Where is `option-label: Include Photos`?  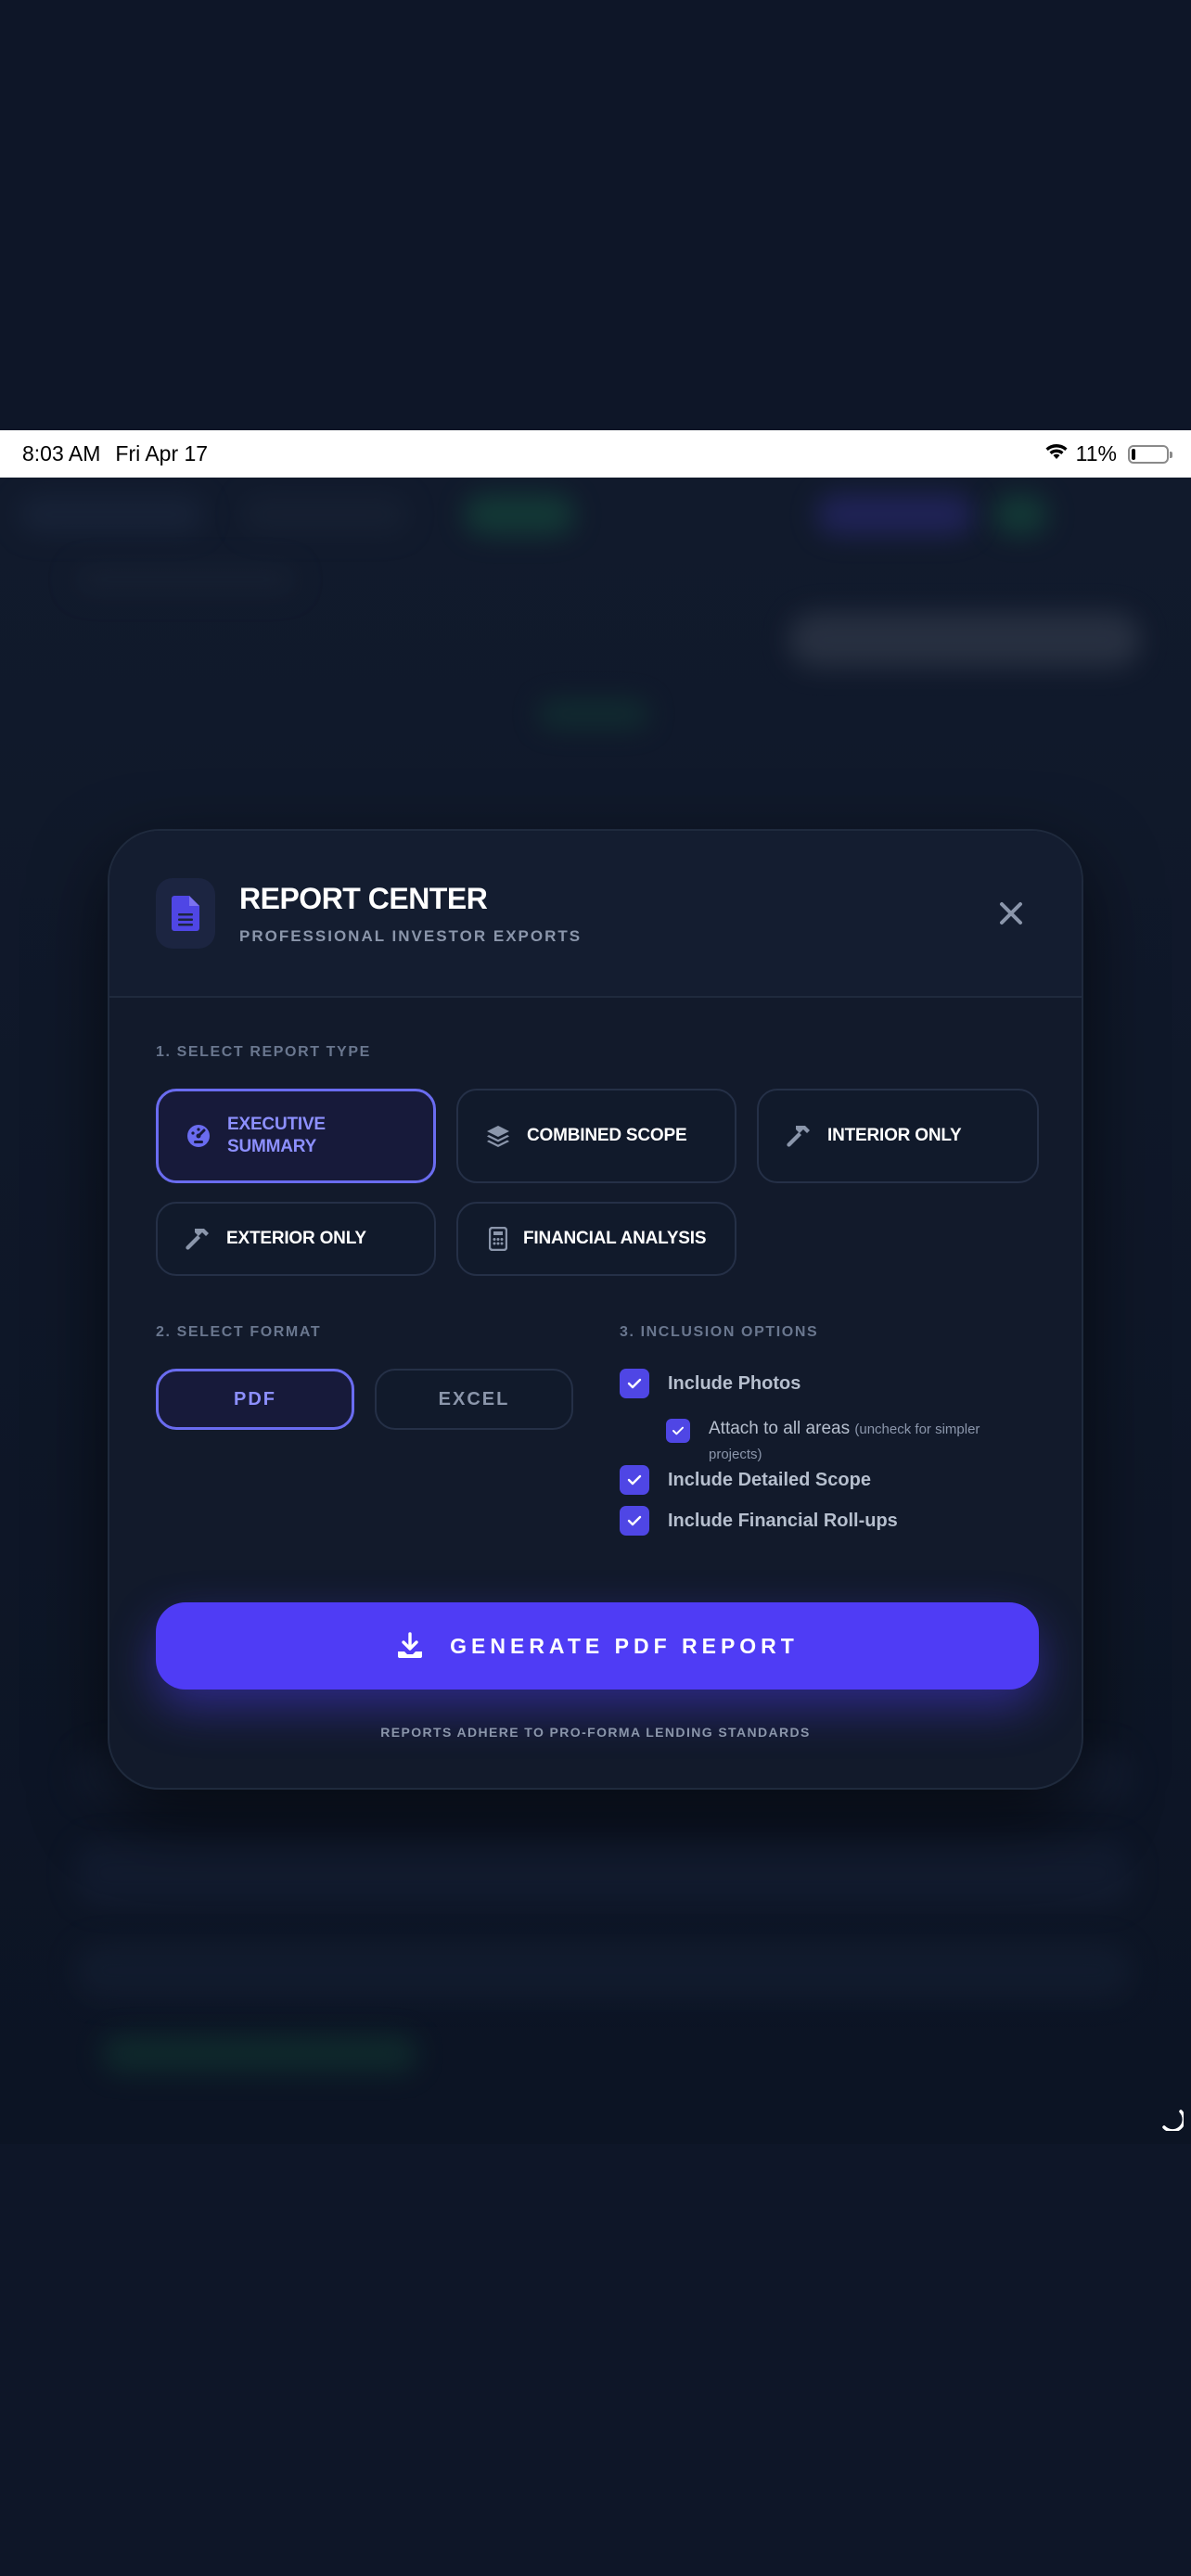
option-label: Include Photos is located at coordinates (734, 1384).